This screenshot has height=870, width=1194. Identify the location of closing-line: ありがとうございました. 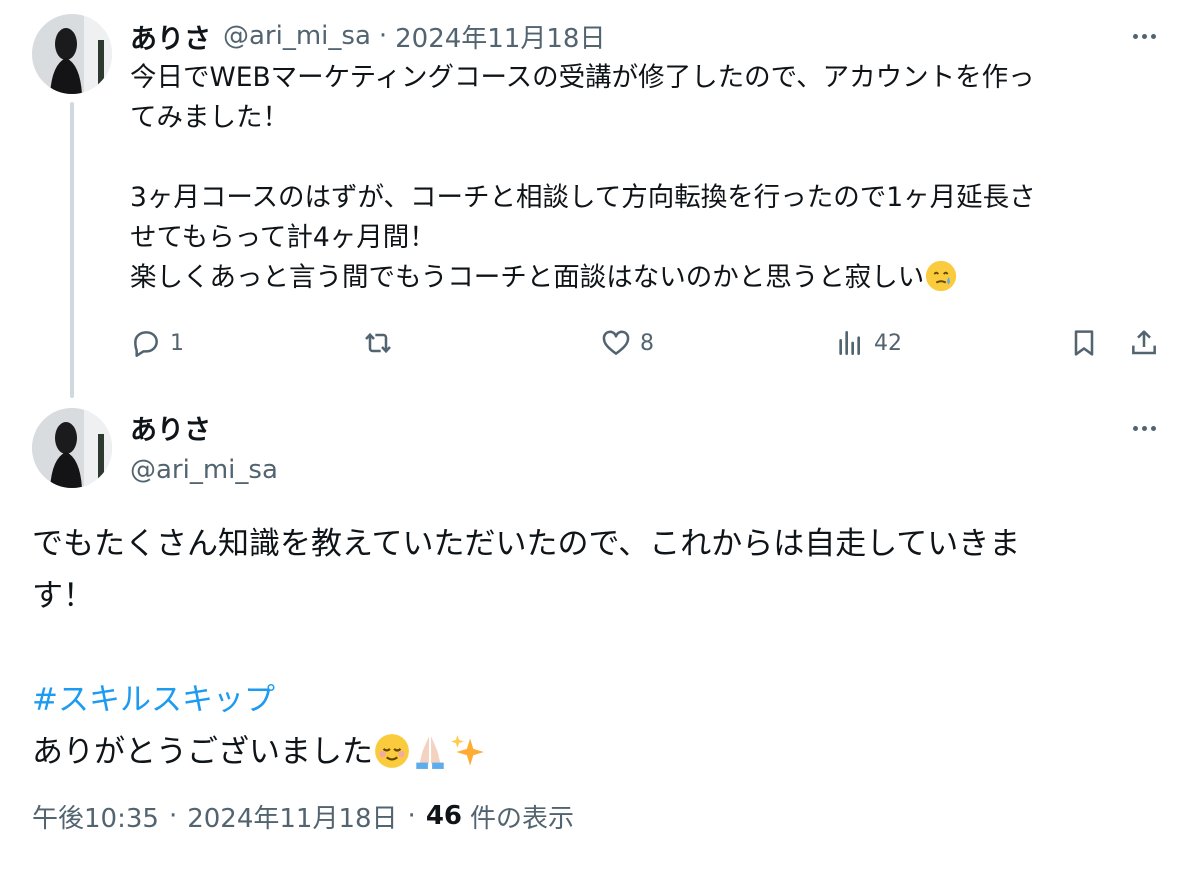
(587, 752).